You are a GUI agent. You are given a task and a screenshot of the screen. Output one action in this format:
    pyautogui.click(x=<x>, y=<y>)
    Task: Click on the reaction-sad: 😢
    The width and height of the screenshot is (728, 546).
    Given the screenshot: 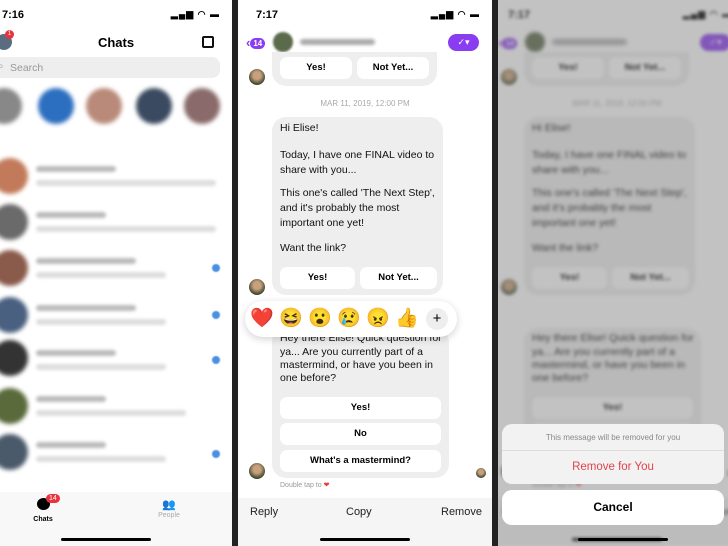 What is the action you would take?
    pyautogui.click(x=349, y=318)
    